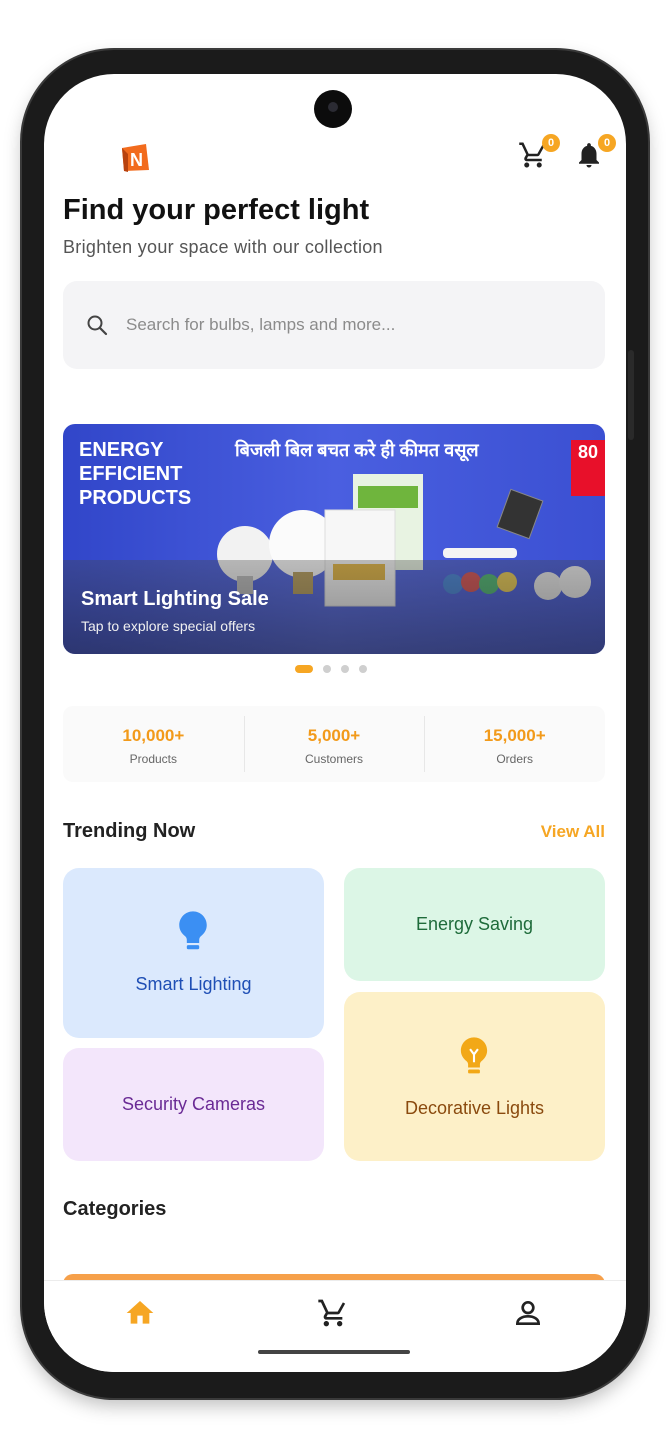 The image size is (666, 1430). Describe the element at coordinates (474, 1076) in the screenshot. I see `category-card-decorative-lights: Decorative Lights` at that location.